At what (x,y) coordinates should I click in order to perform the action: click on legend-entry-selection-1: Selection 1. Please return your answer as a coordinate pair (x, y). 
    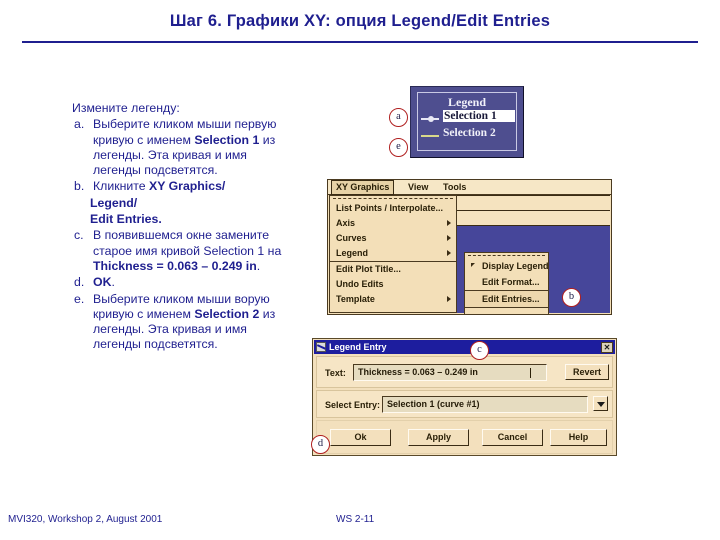
    Looking at the image, I should click on (467, 118).